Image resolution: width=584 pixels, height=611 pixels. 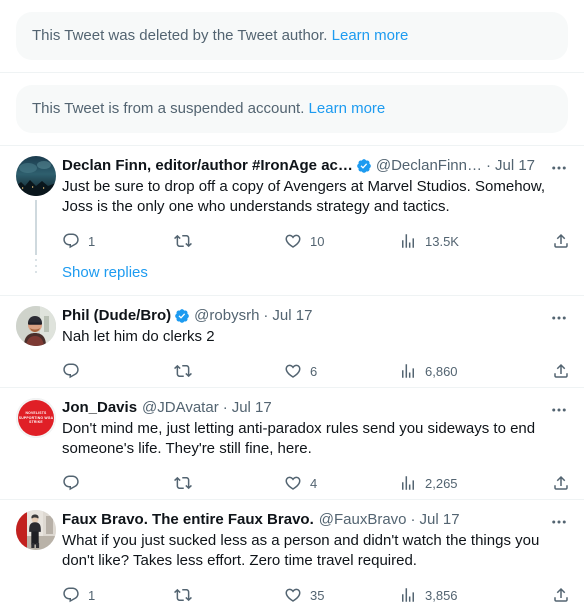 What do you see at coordinates (188, 520) in the screenshot?
I see `display-name: Faux Bravo. The entire Faux Bravo.` at bounding box center [188, 520].